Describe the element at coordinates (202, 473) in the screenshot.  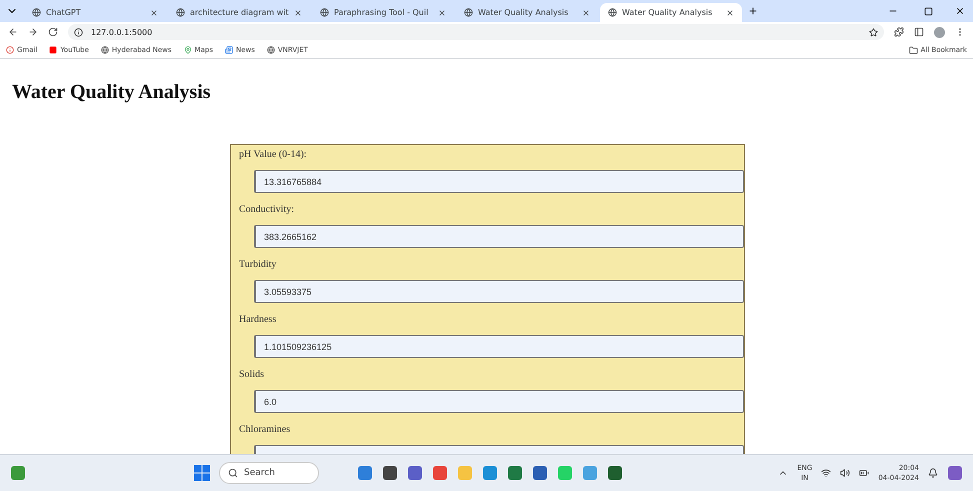
I see `windows-start-icon` at that location.